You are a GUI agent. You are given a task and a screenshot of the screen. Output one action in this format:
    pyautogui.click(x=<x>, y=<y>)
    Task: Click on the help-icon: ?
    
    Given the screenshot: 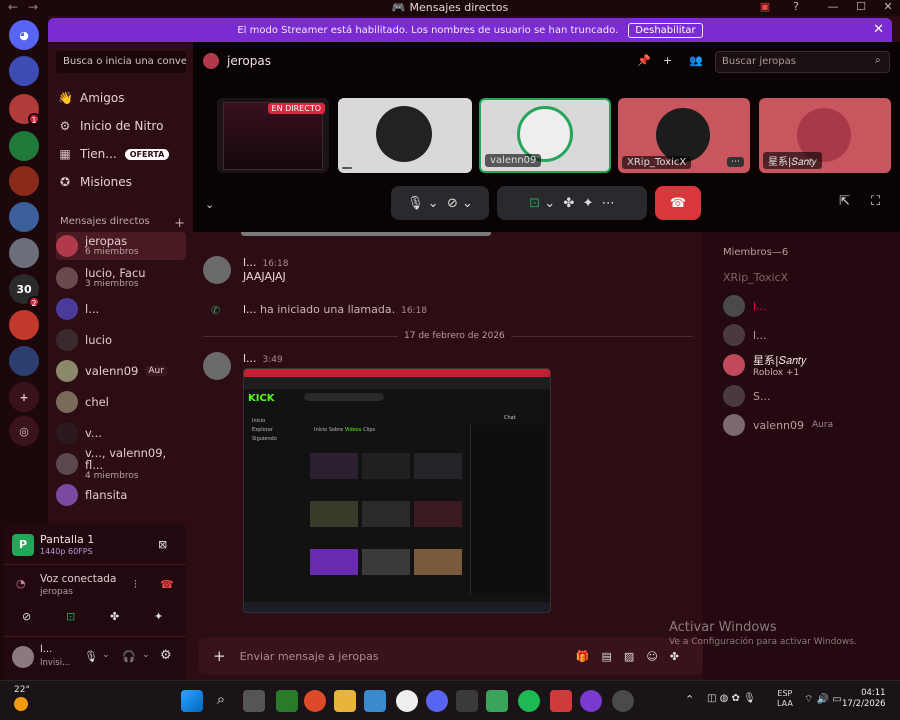 What is the action you would take?
    pyautogui.click(x=796, y=6)
    